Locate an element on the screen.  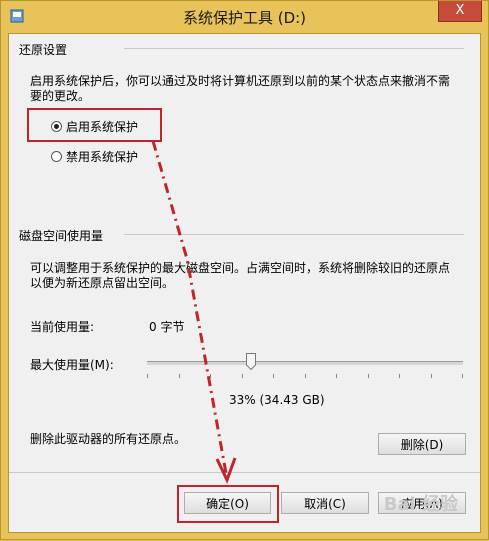
slider-track is located at coordinates (305, 363).